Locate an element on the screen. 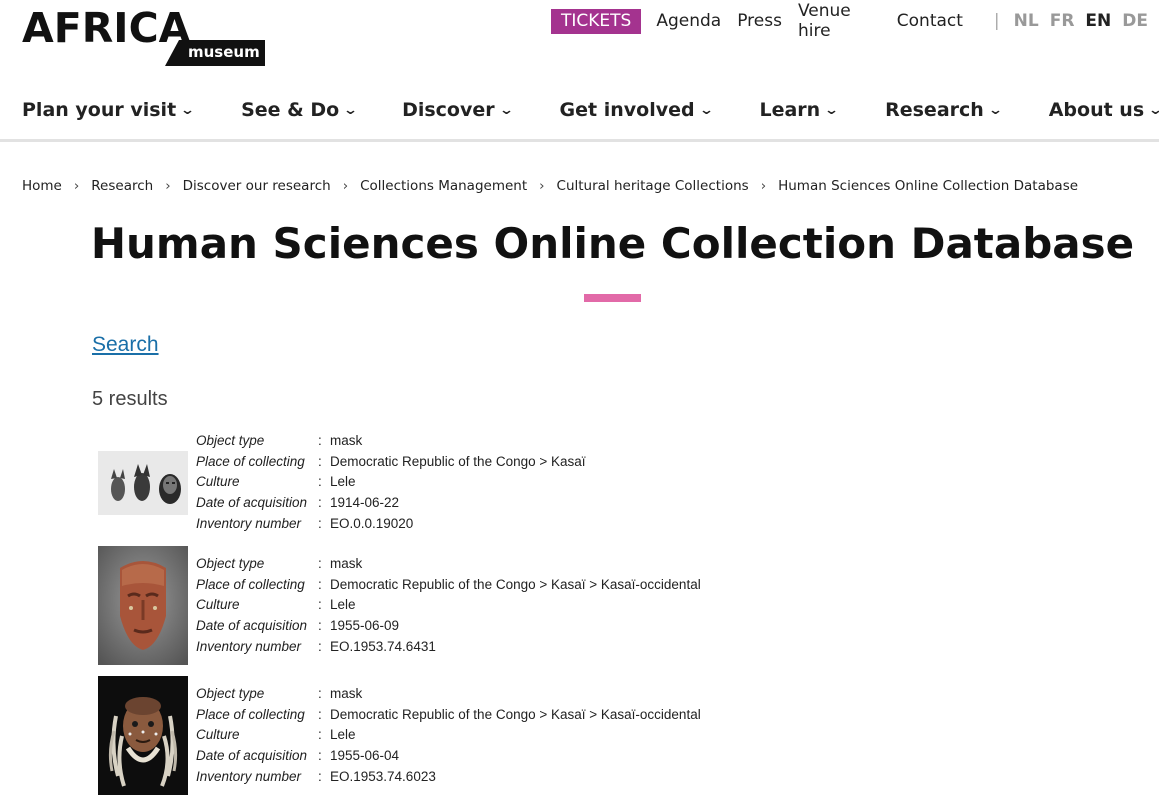 The image size is (1159, 801). breadcrumb-research: Research is located at coordinates (122, 186).